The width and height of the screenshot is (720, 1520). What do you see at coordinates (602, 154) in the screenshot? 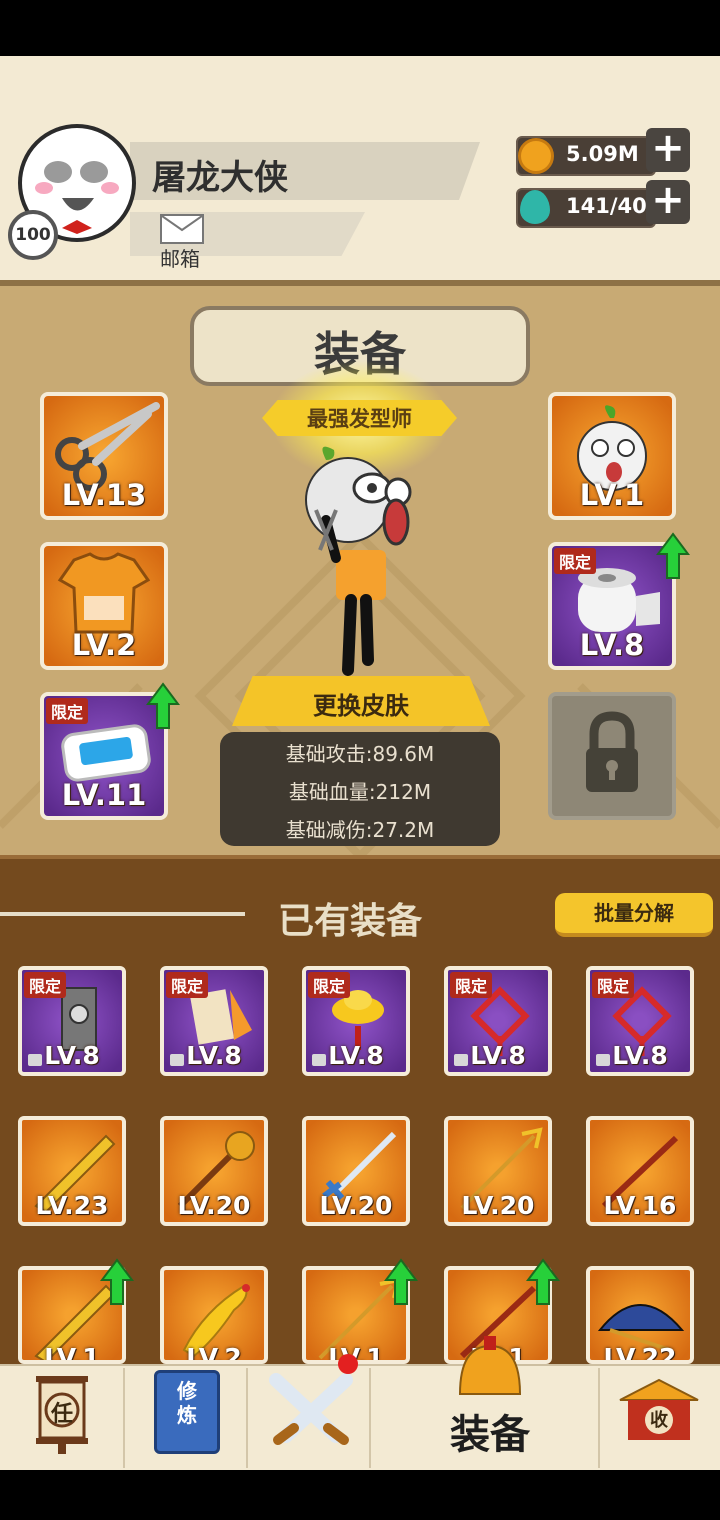
I see `coins-value: 5.09M` at bounding box center [602, 154].